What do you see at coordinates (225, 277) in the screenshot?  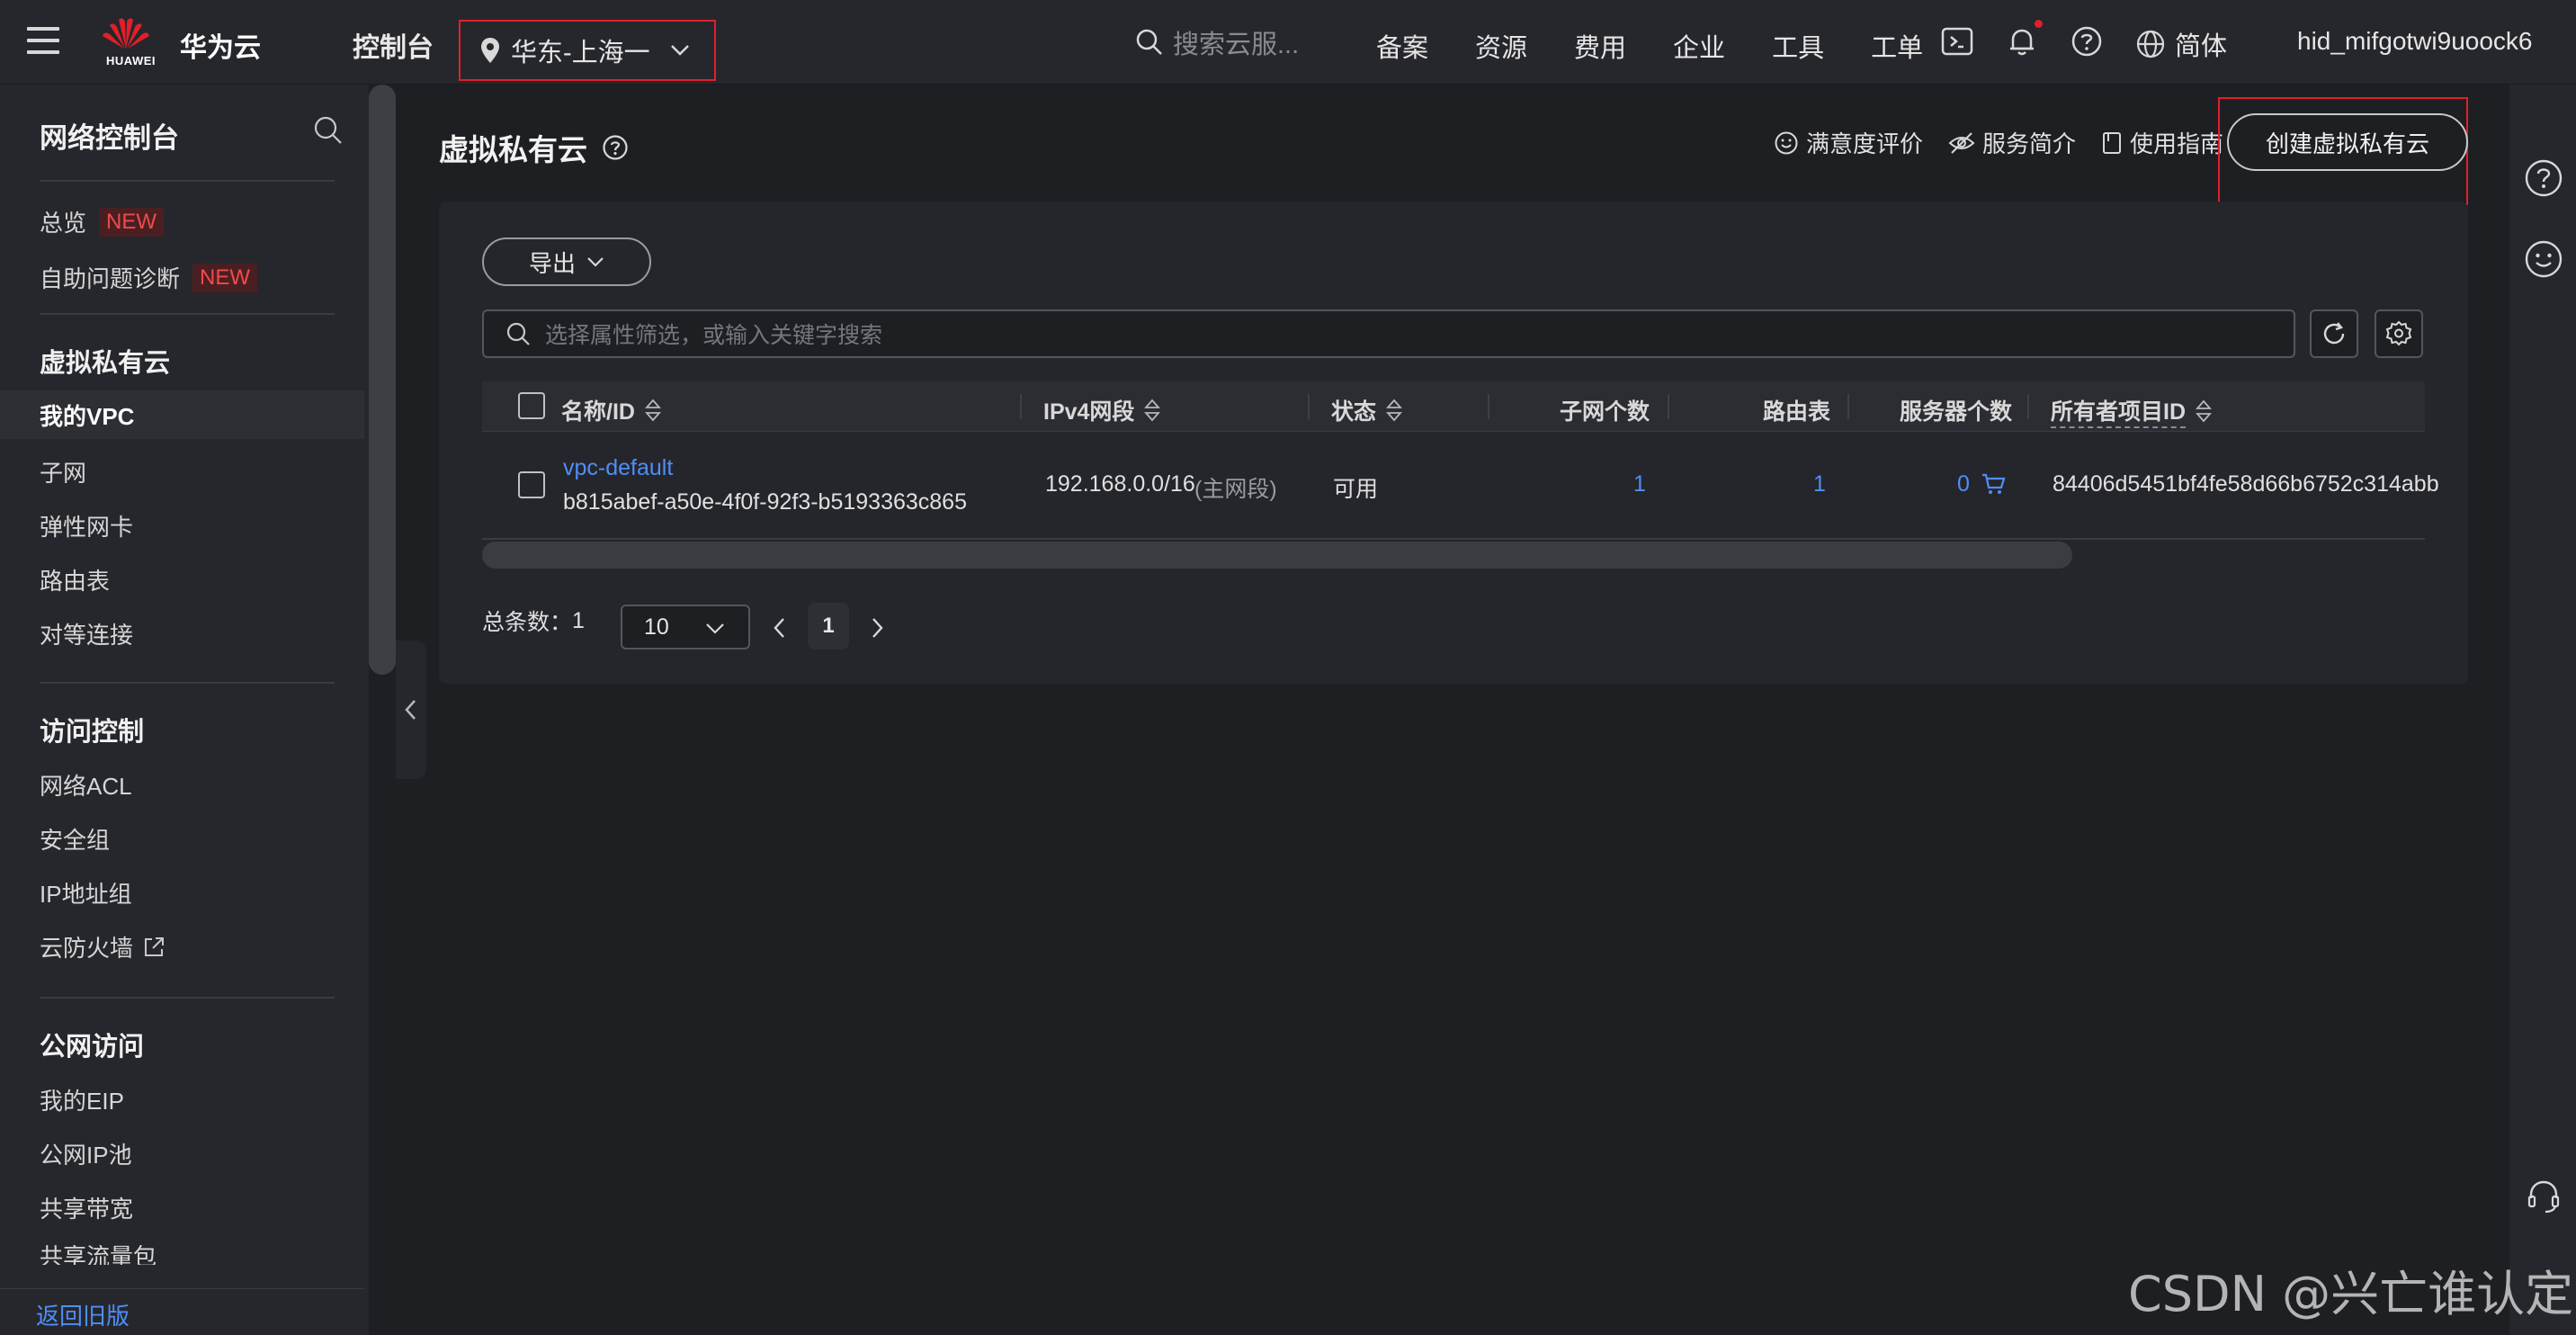 I see `new-badge: NEW` at bounding box center [225, 277].